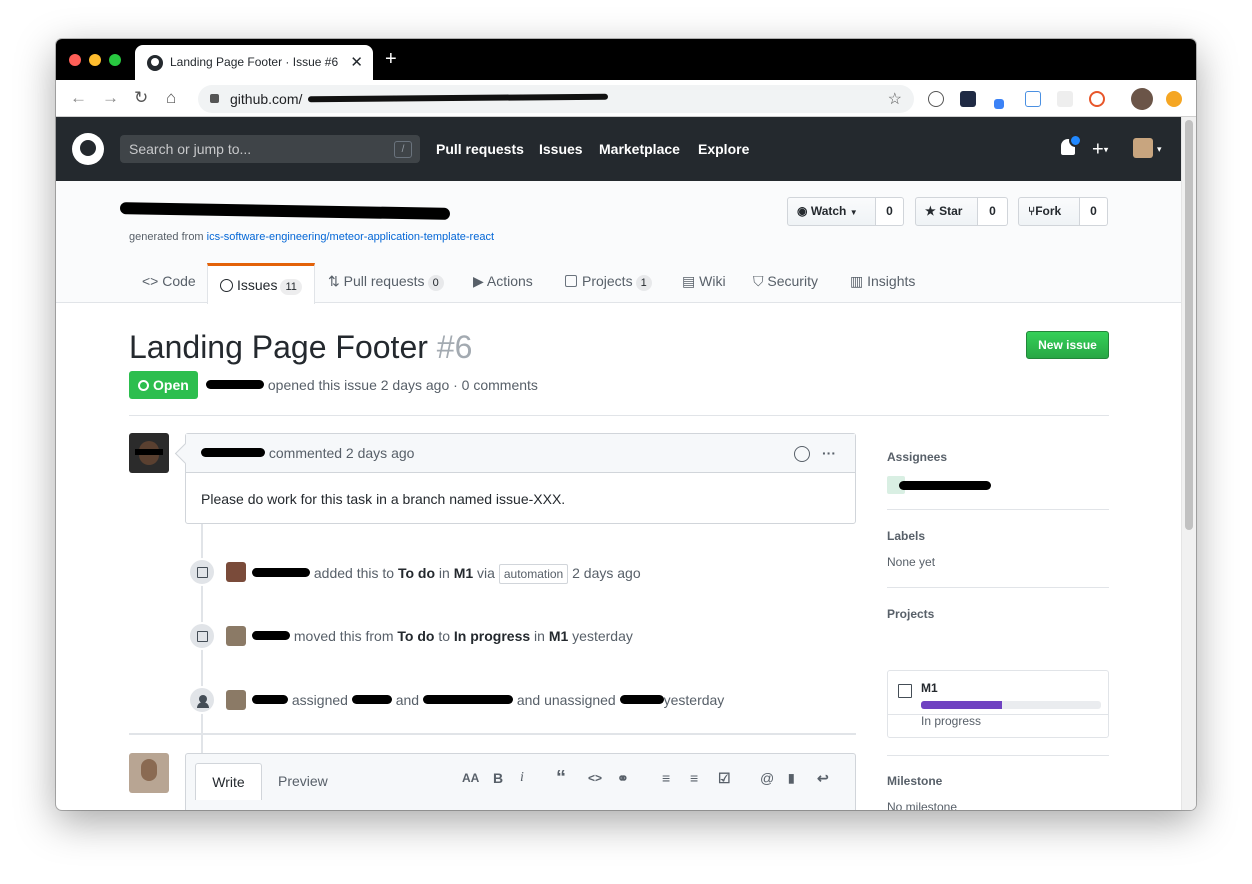 Image resolution: width=1252 pixels, height=884 pixels. I want to click on browser-tab: Landing Page Footer · Issue #6 ✕, so click(254, 62).